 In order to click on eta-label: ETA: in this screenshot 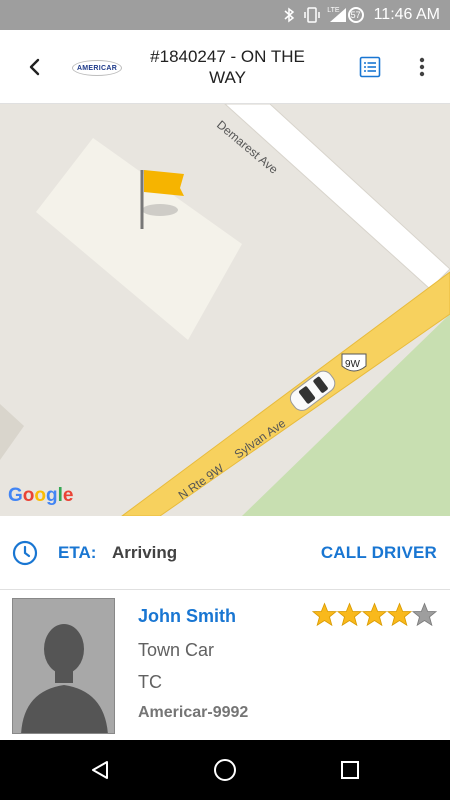, I will do `click(77, 552)`.